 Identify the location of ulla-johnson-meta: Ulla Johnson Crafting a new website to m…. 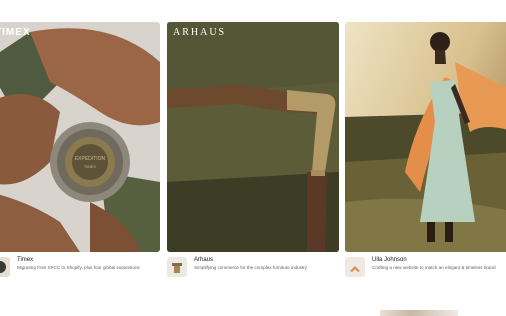
(425, 268).